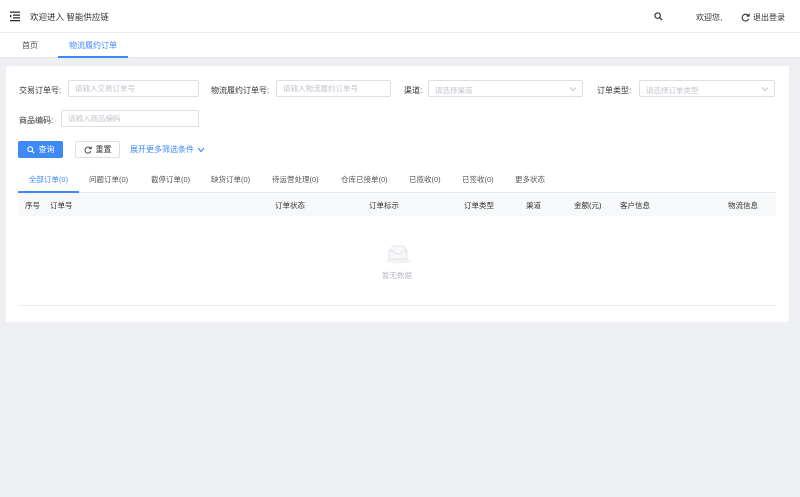 This screenshot has width=800, height=497. I want to click on column-index: 序号, so click(32, 205).